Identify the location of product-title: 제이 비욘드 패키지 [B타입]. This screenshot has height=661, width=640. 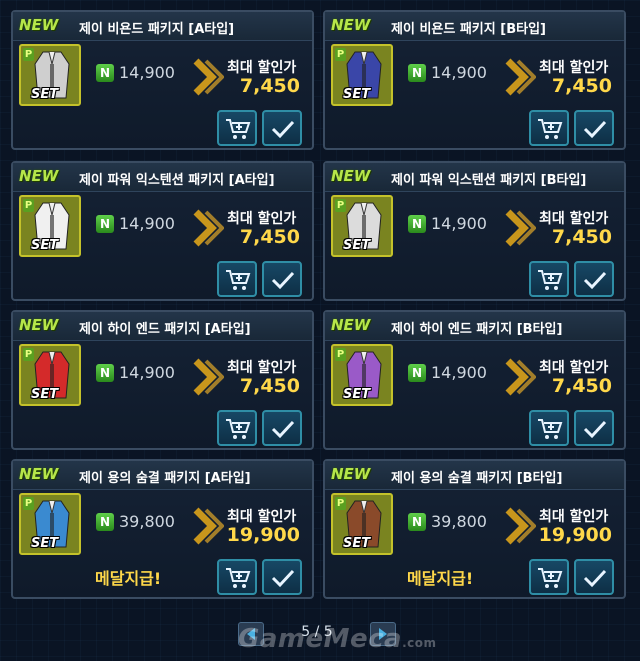
(468, 29).